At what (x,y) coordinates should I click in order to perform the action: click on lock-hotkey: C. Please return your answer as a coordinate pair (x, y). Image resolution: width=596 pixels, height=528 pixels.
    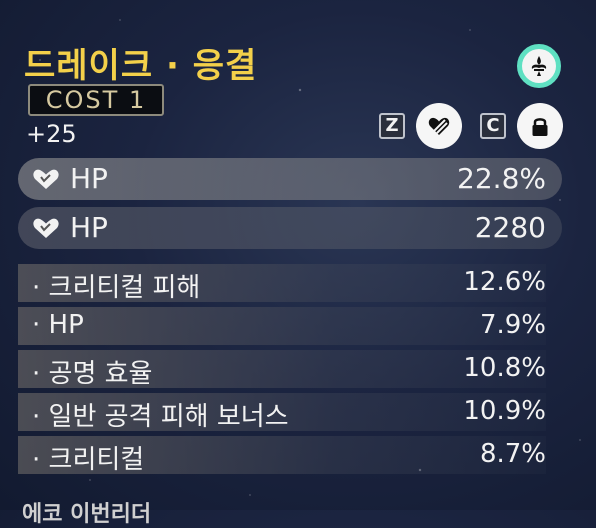
    Looking at the image, I should click on (493, 126).